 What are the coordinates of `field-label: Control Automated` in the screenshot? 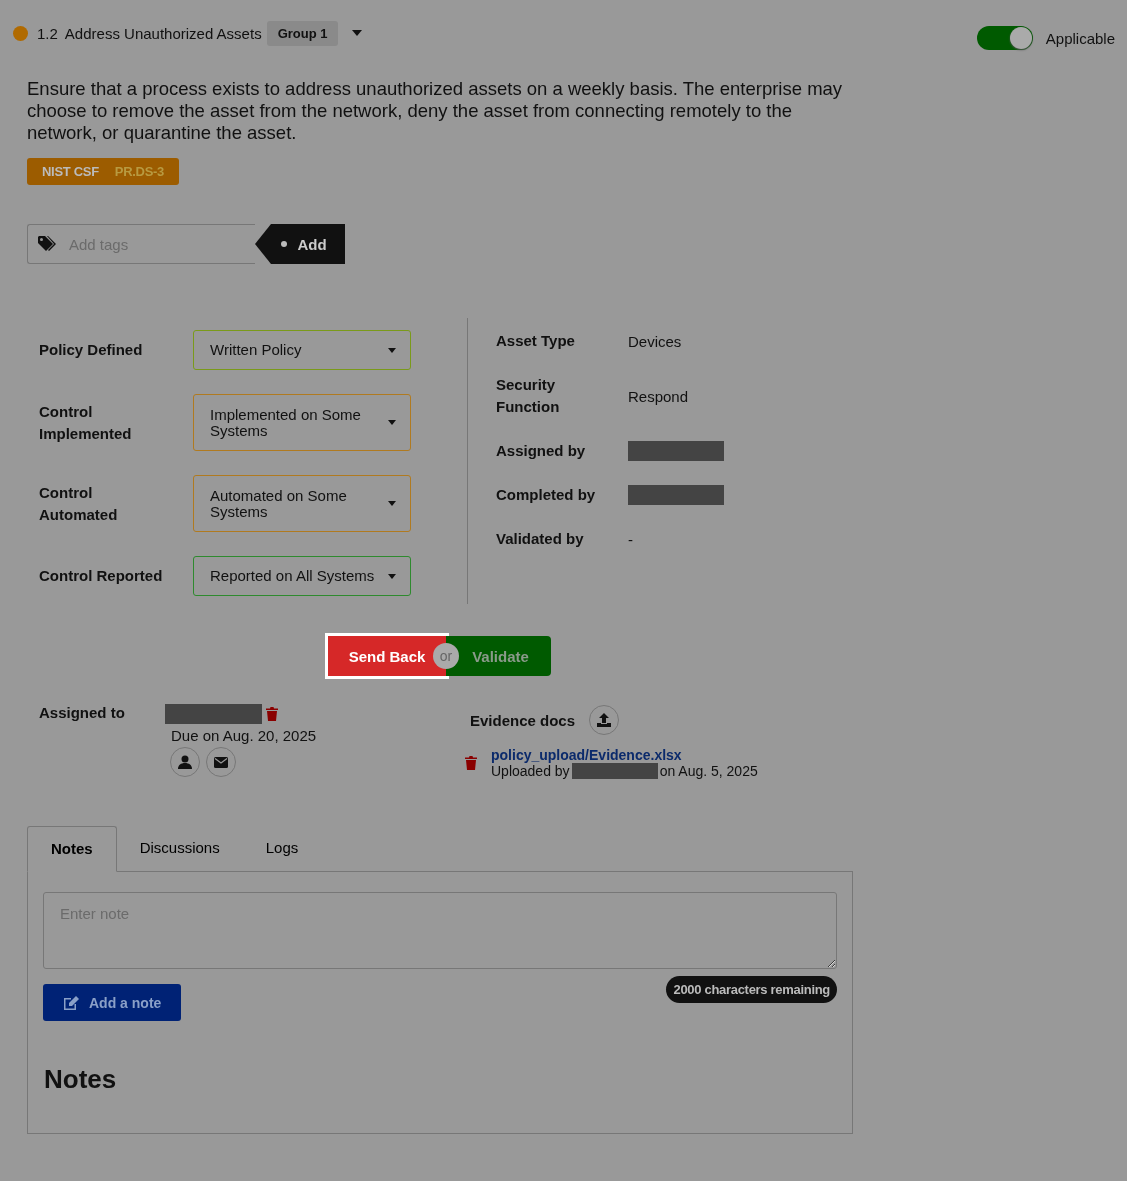 It's located at (79, 503).